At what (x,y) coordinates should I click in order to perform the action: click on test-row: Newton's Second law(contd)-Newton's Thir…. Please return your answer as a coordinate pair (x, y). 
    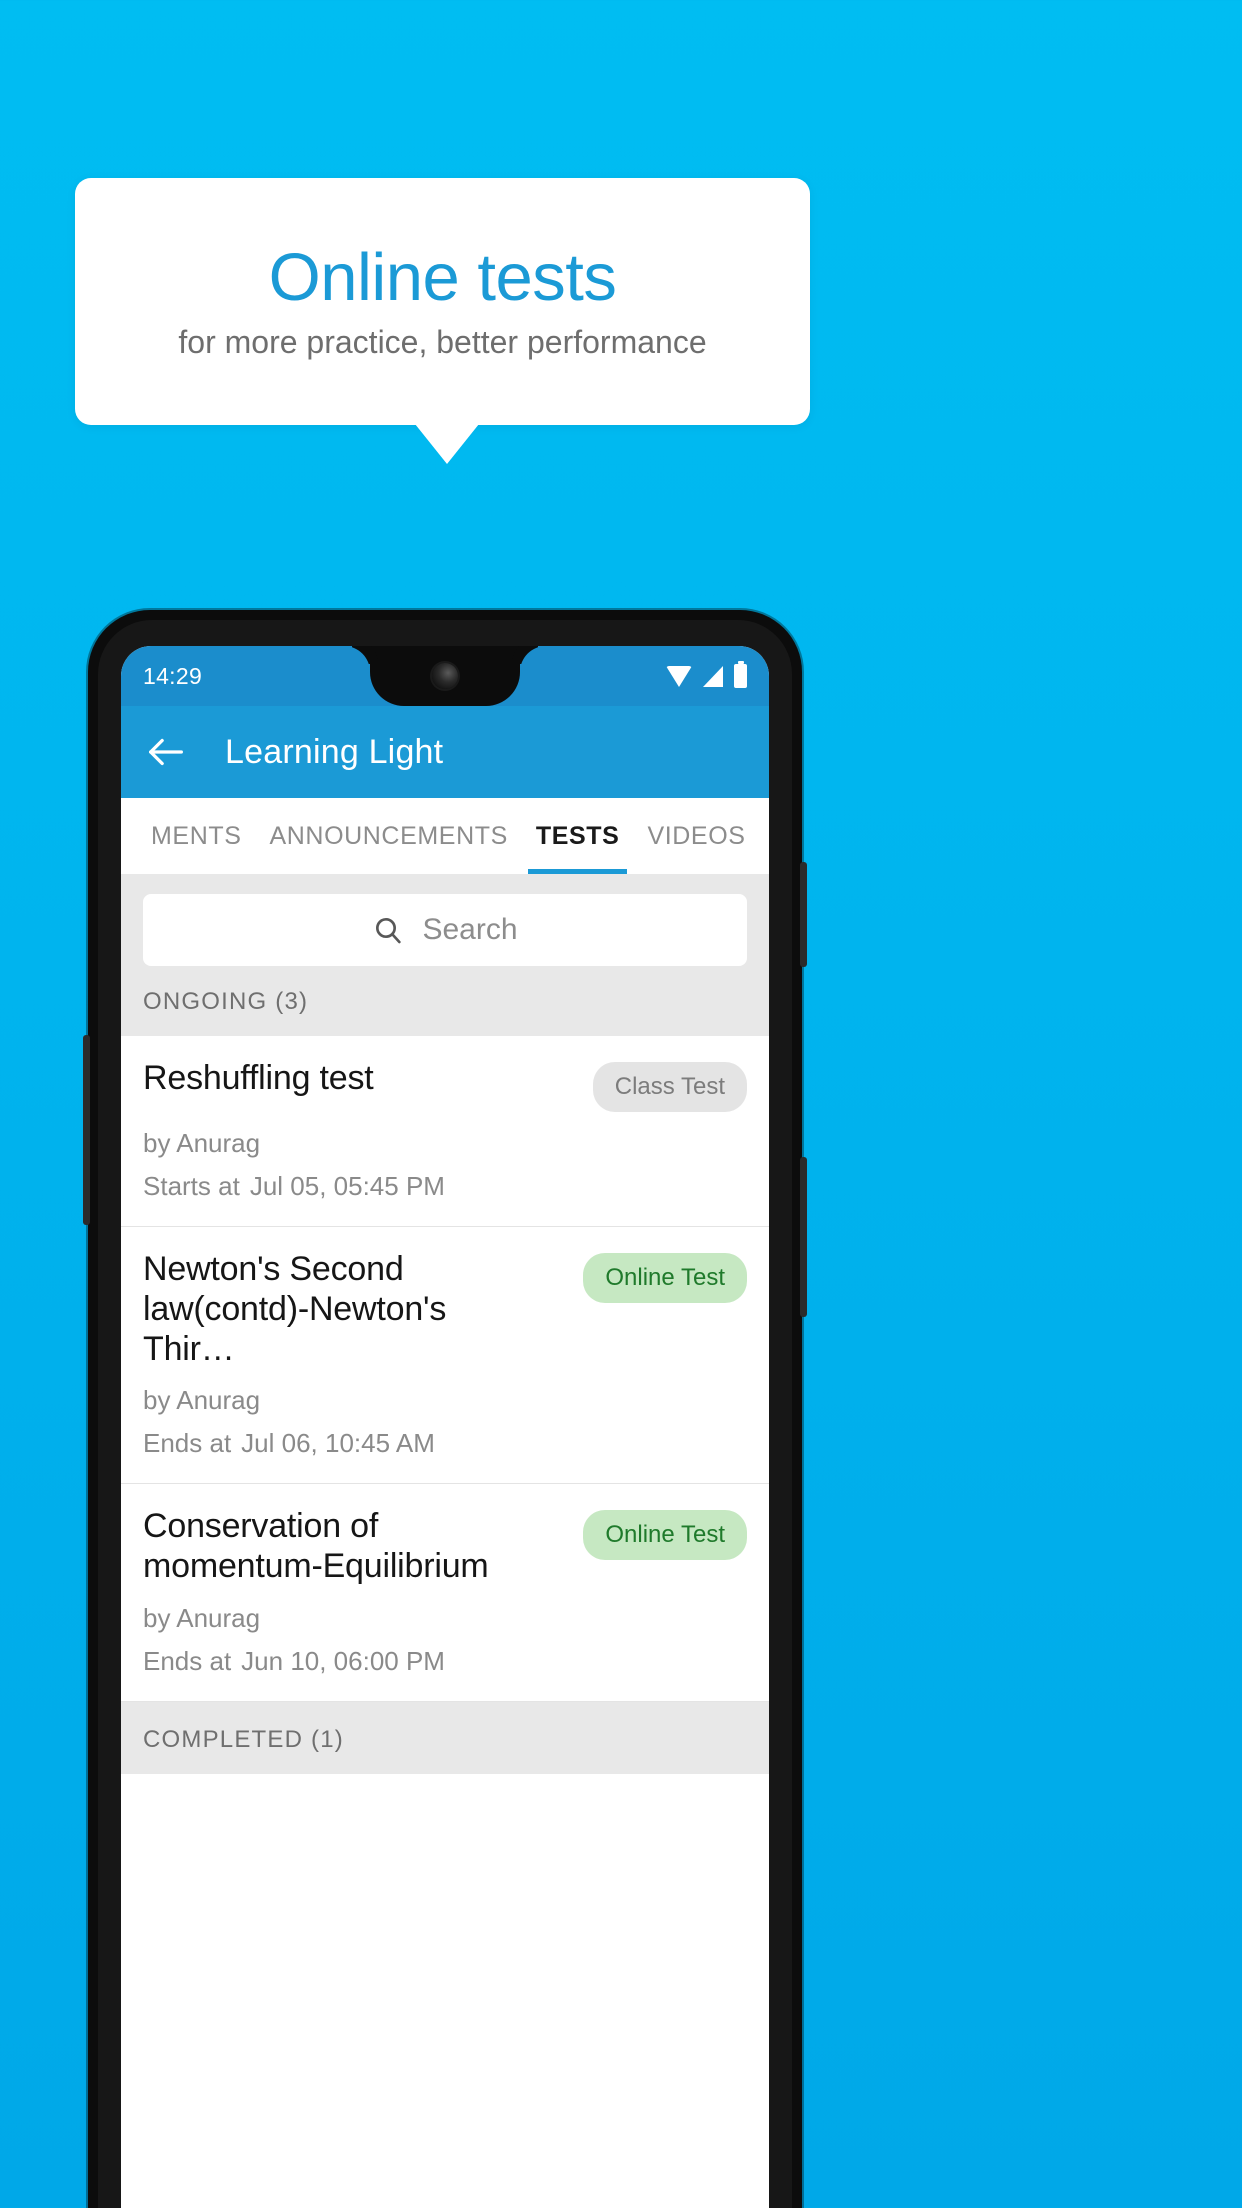
    Looking at the image, I should click on (445, 1309).